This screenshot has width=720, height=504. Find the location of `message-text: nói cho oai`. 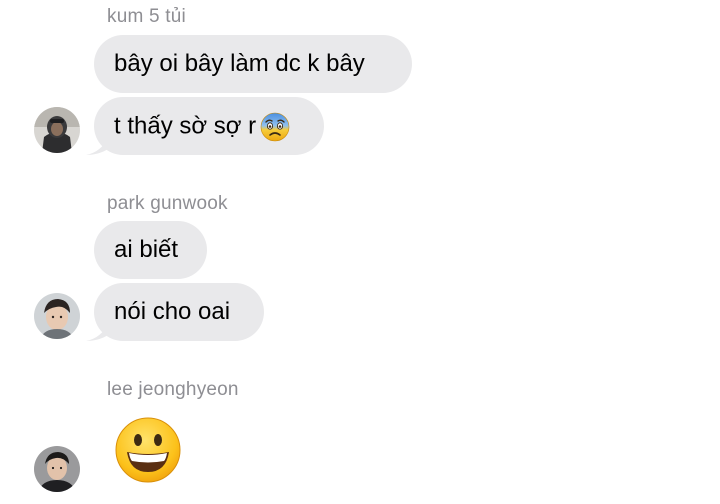

message-text: nói cho oai is located at coordinates (172, 311).